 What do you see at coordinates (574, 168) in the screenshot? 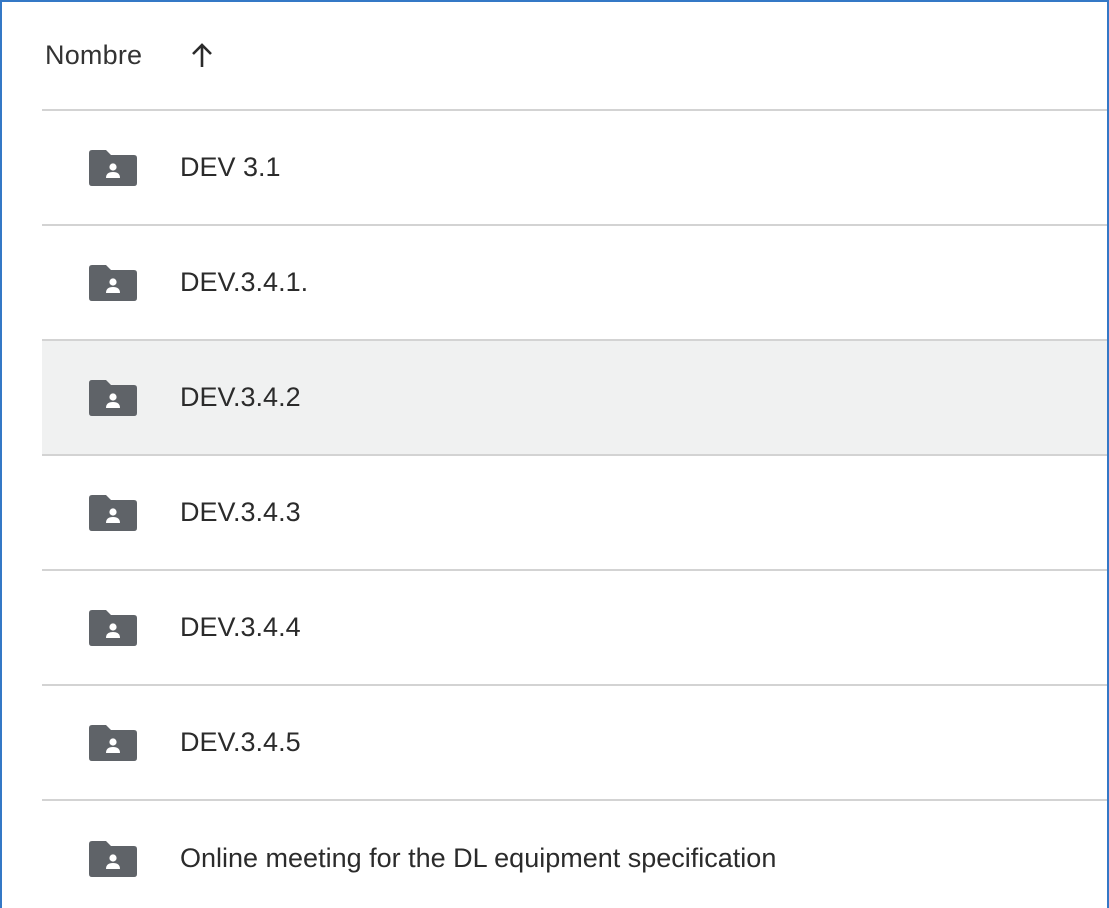
I see `list-item: DEV 3.1` at bounding box center [574, 168].